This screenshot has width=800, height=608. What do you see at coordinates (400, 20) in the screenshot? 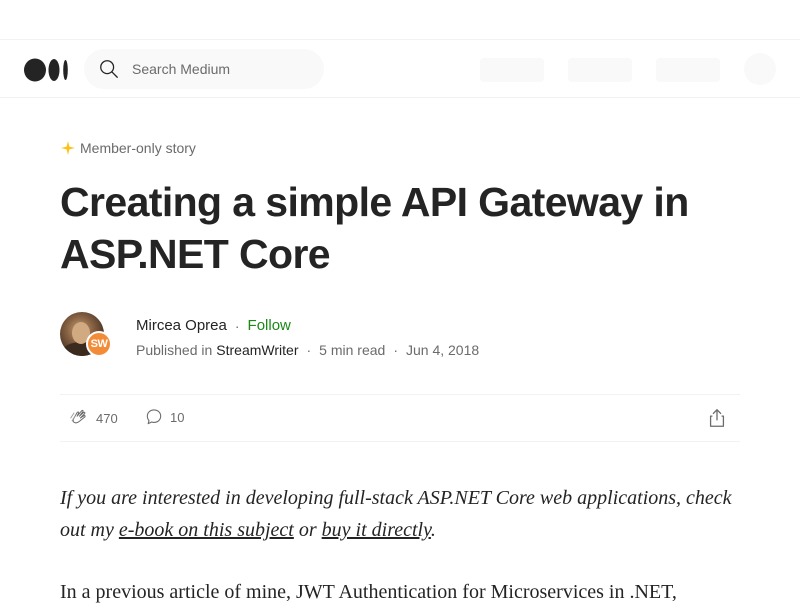
I see `top-strip` at bounding box center [400, 20].